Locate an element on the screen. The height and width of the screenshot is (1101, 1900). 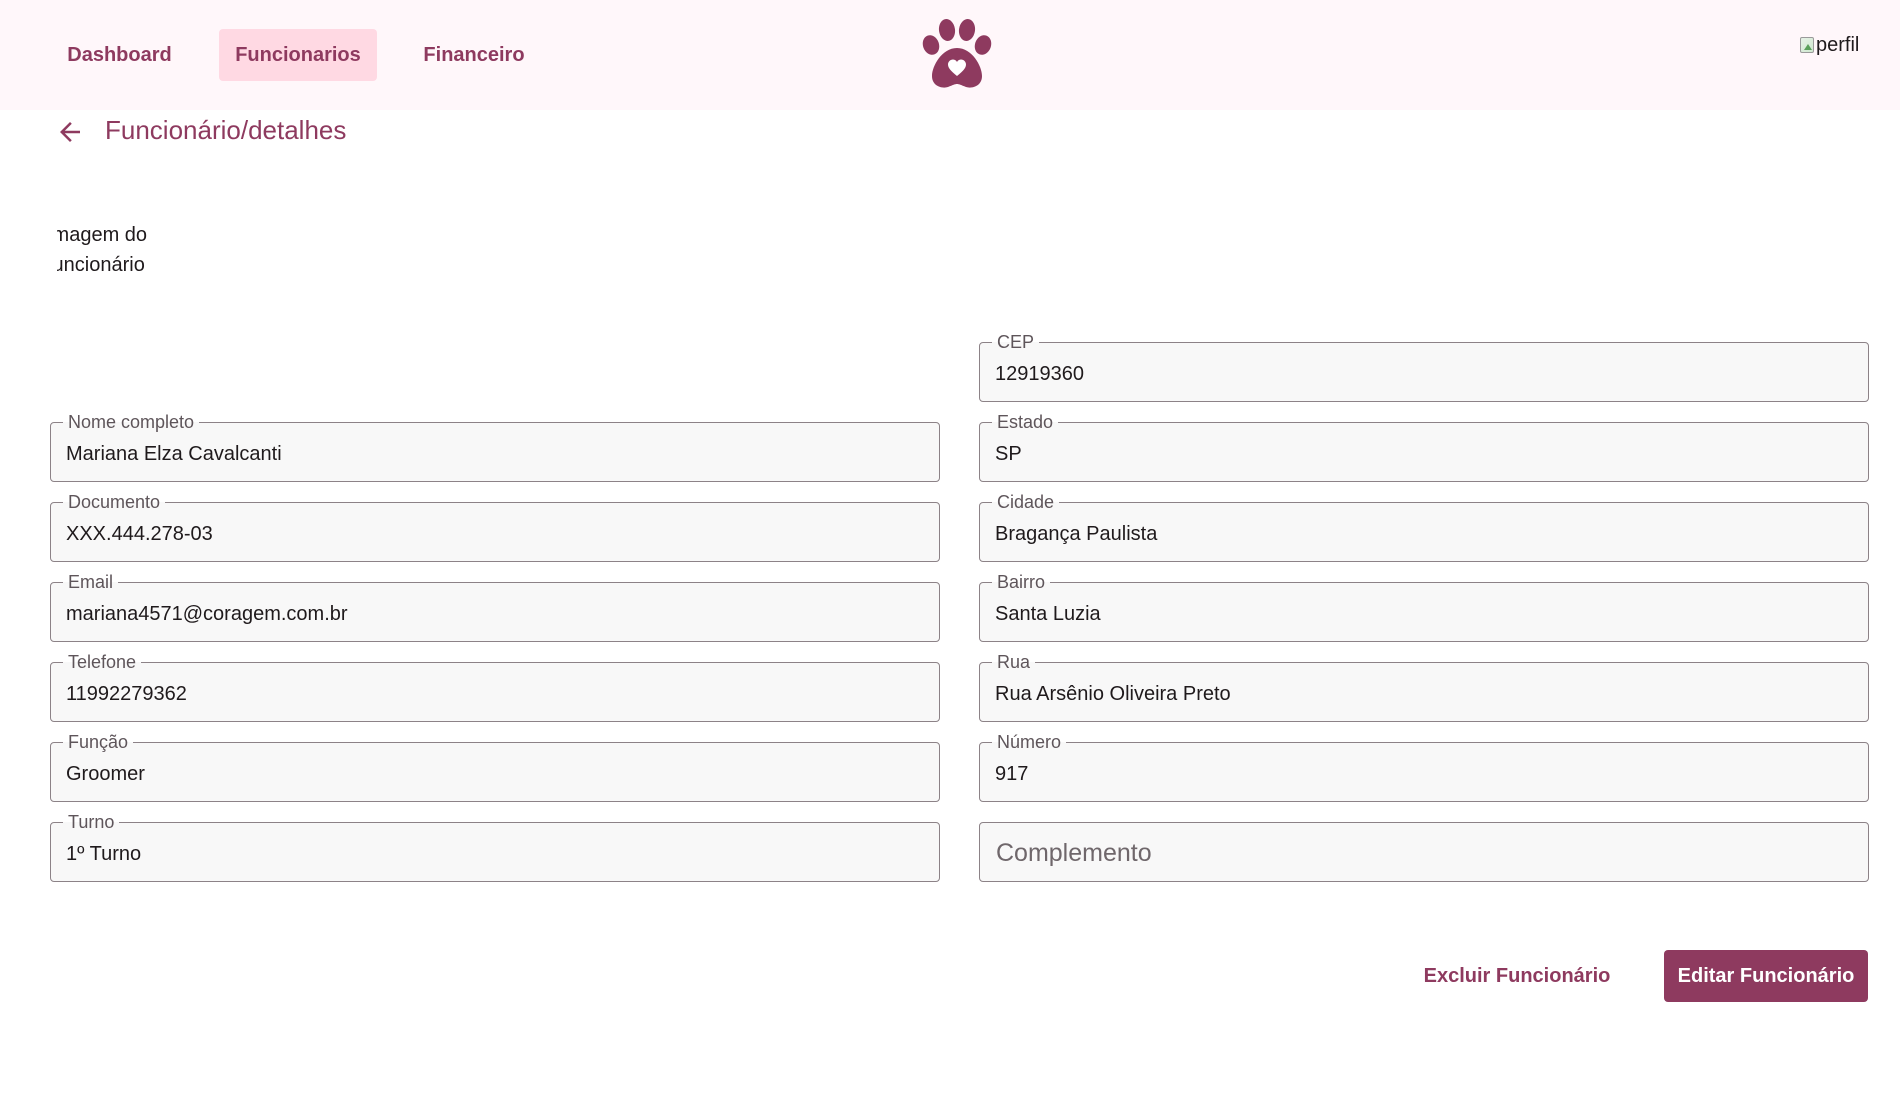
street-label: Rua is located at coordinates (1014, 662).